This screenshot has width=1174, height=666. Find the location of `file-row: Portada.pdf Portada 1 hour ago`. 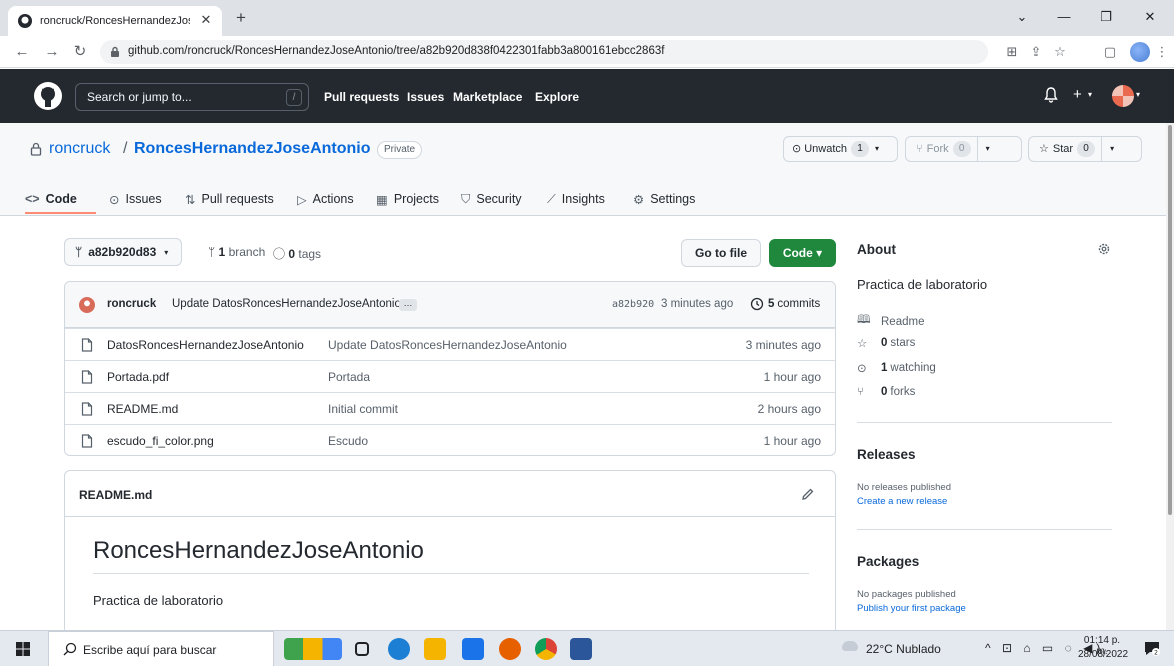

file-row: Portada.pdf Portada 1 hour ago is located at coordinates (450, 376).